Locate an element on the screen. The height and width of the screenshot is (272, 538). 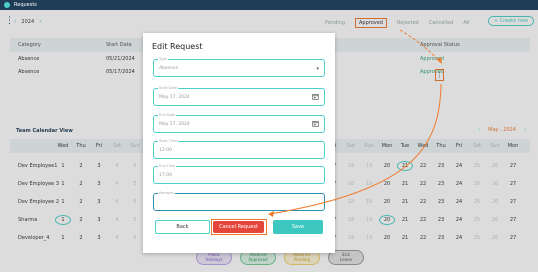
type-select: Type Absence ▾ is located at coordinates (239, 67).